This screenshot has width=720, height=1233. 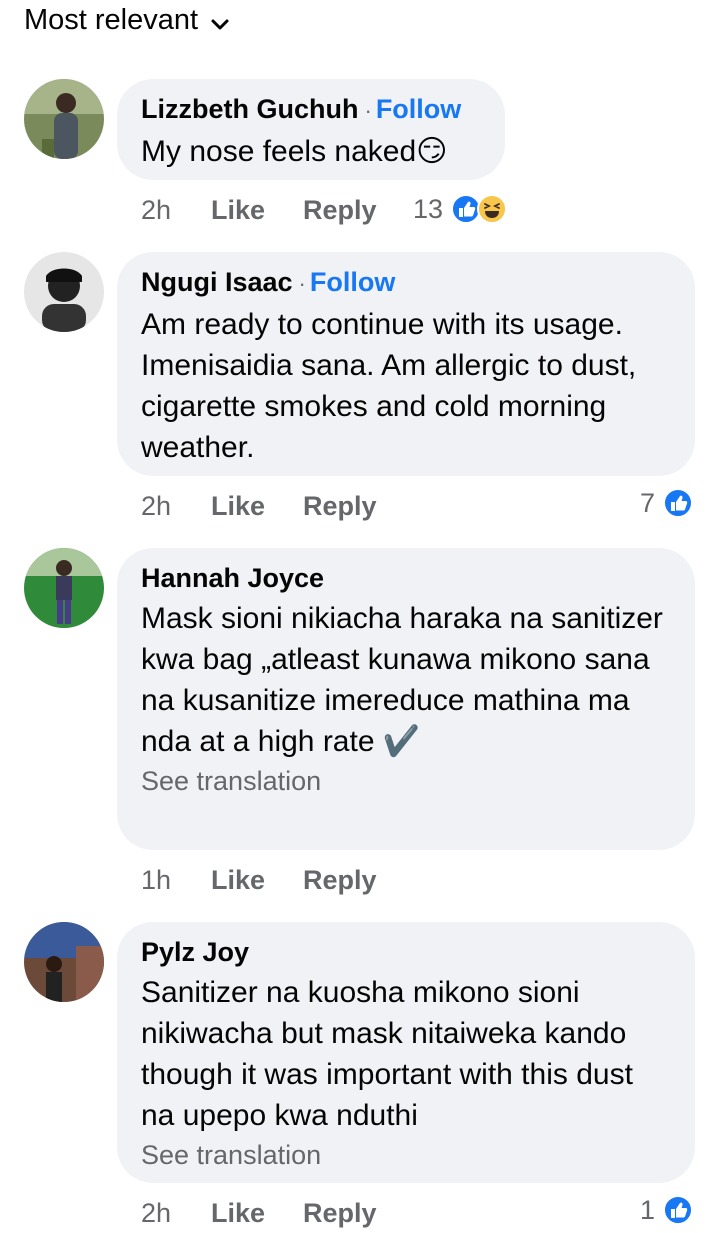 I want to click on comment-author: Ngugi Isaac, so click(x=217, y=282).